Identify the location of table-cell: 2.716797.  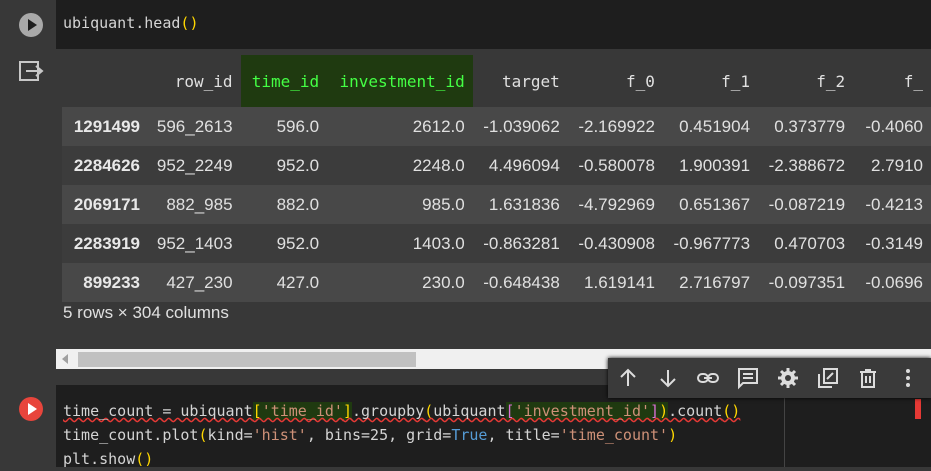
(710, 282).